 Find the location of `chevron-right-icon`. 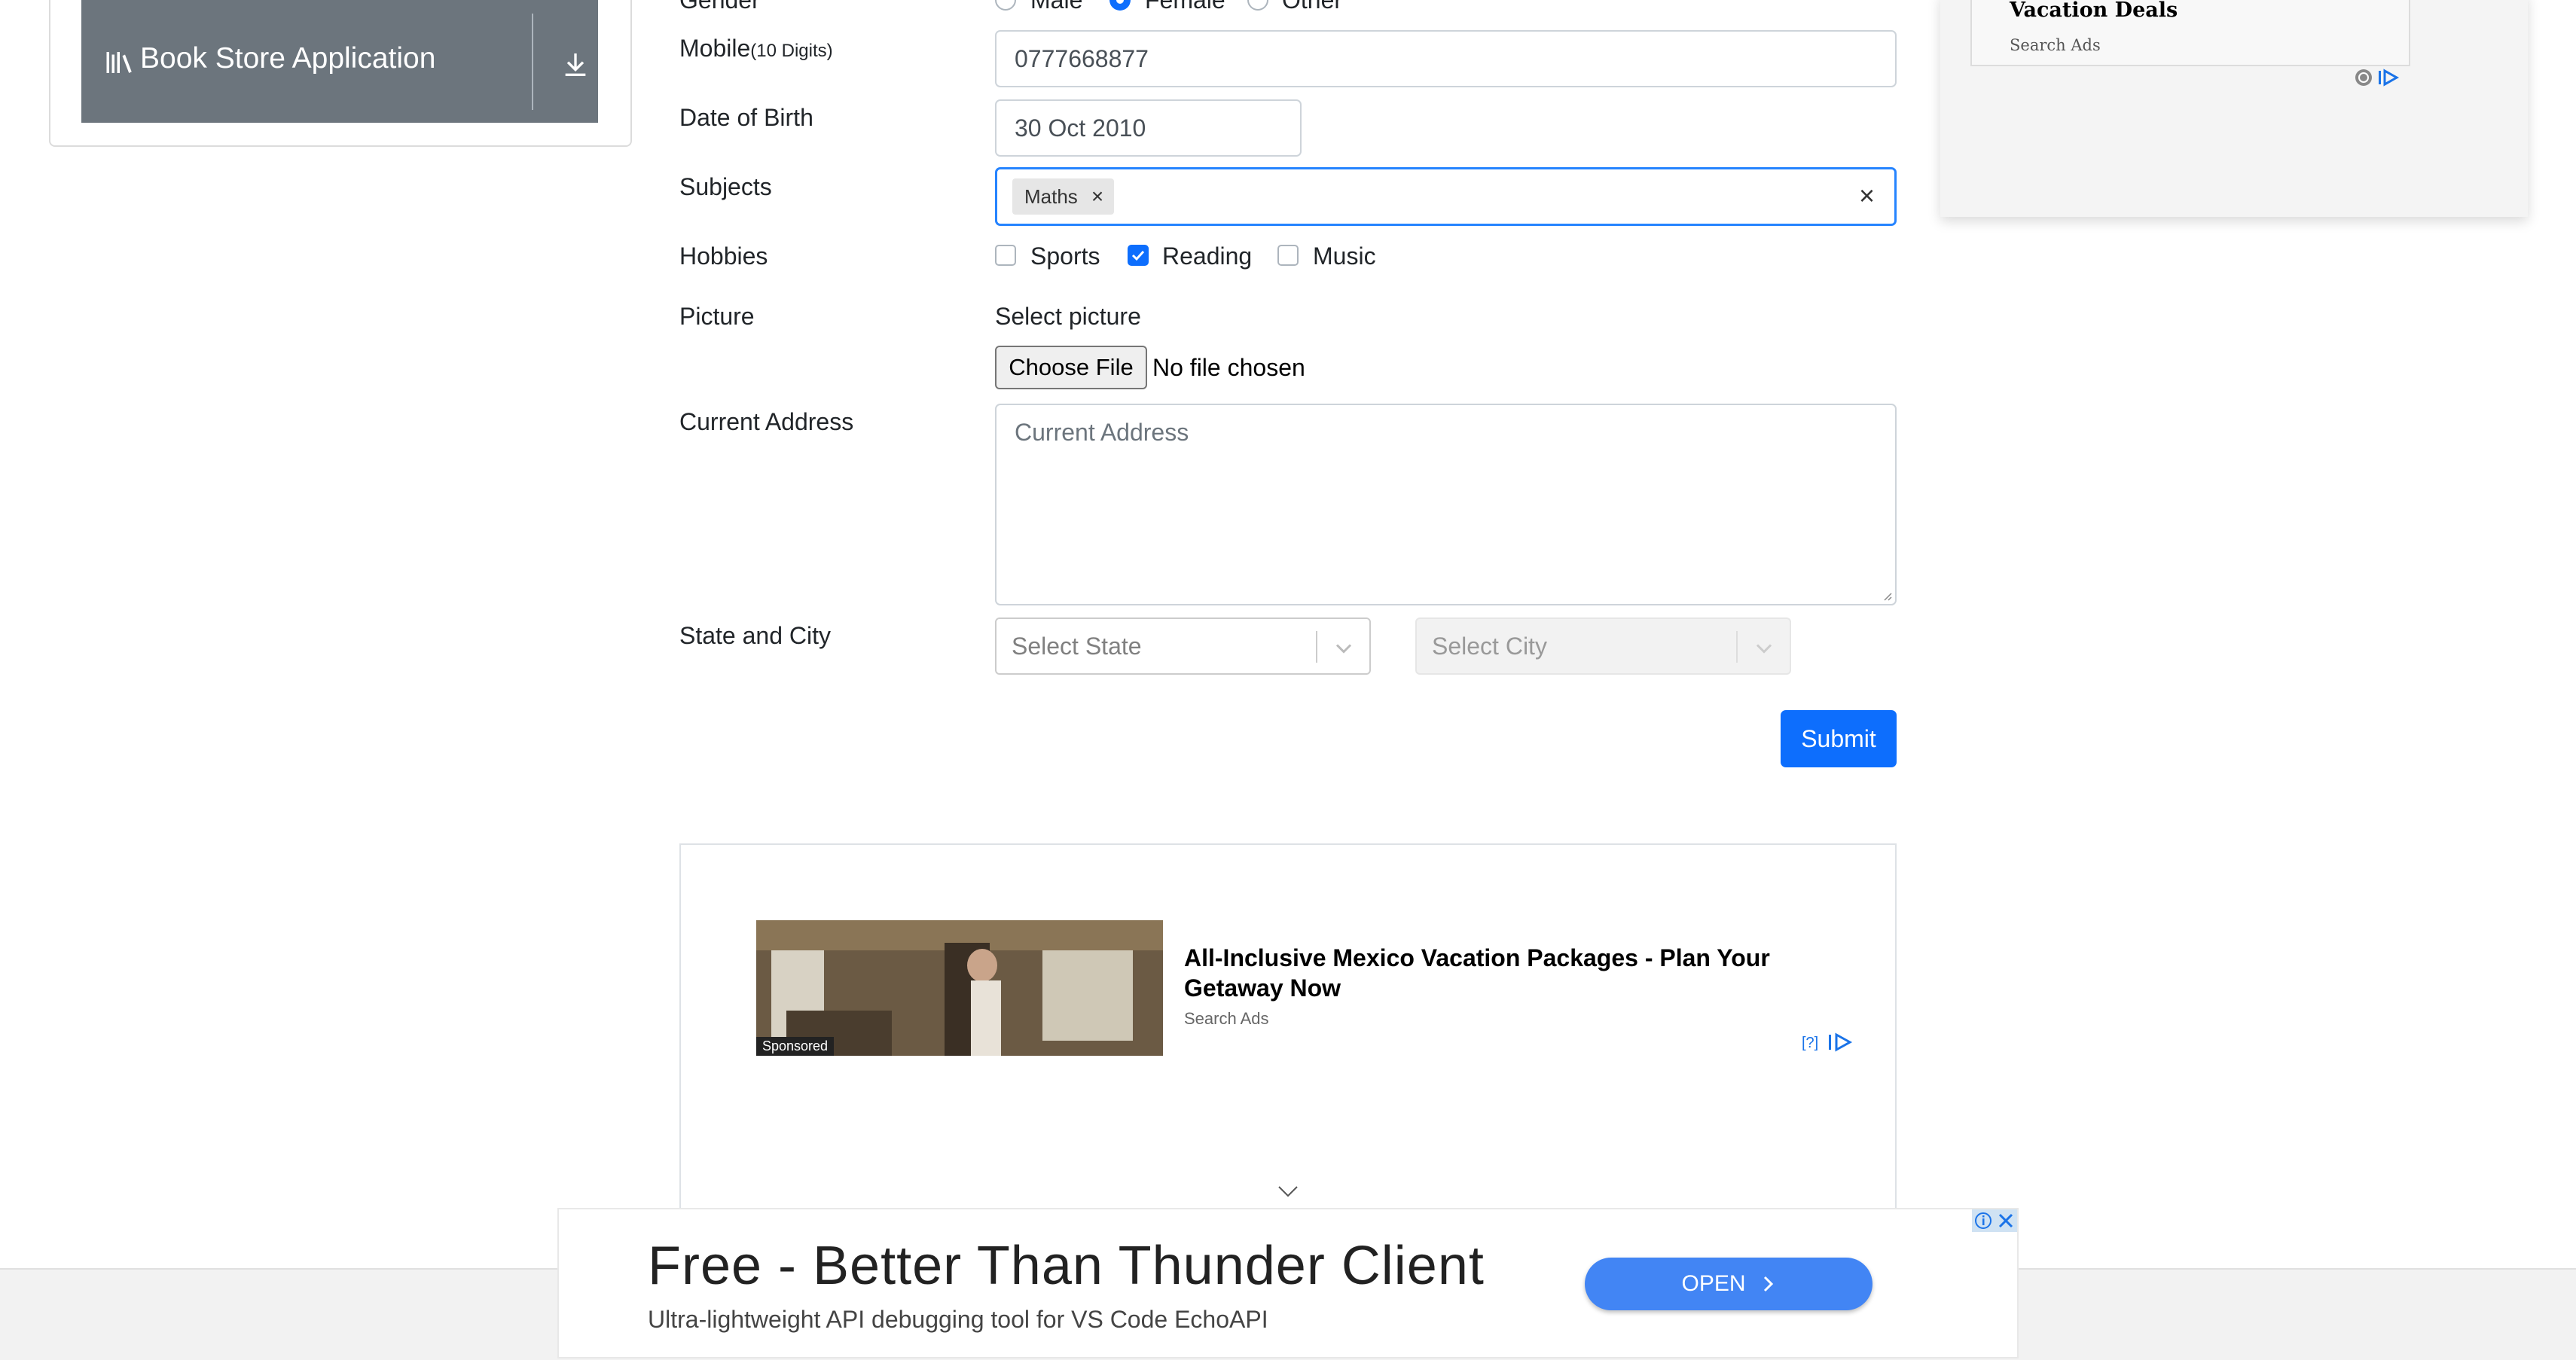

chevron-right-icon is located at coordinates (1768, 1284).